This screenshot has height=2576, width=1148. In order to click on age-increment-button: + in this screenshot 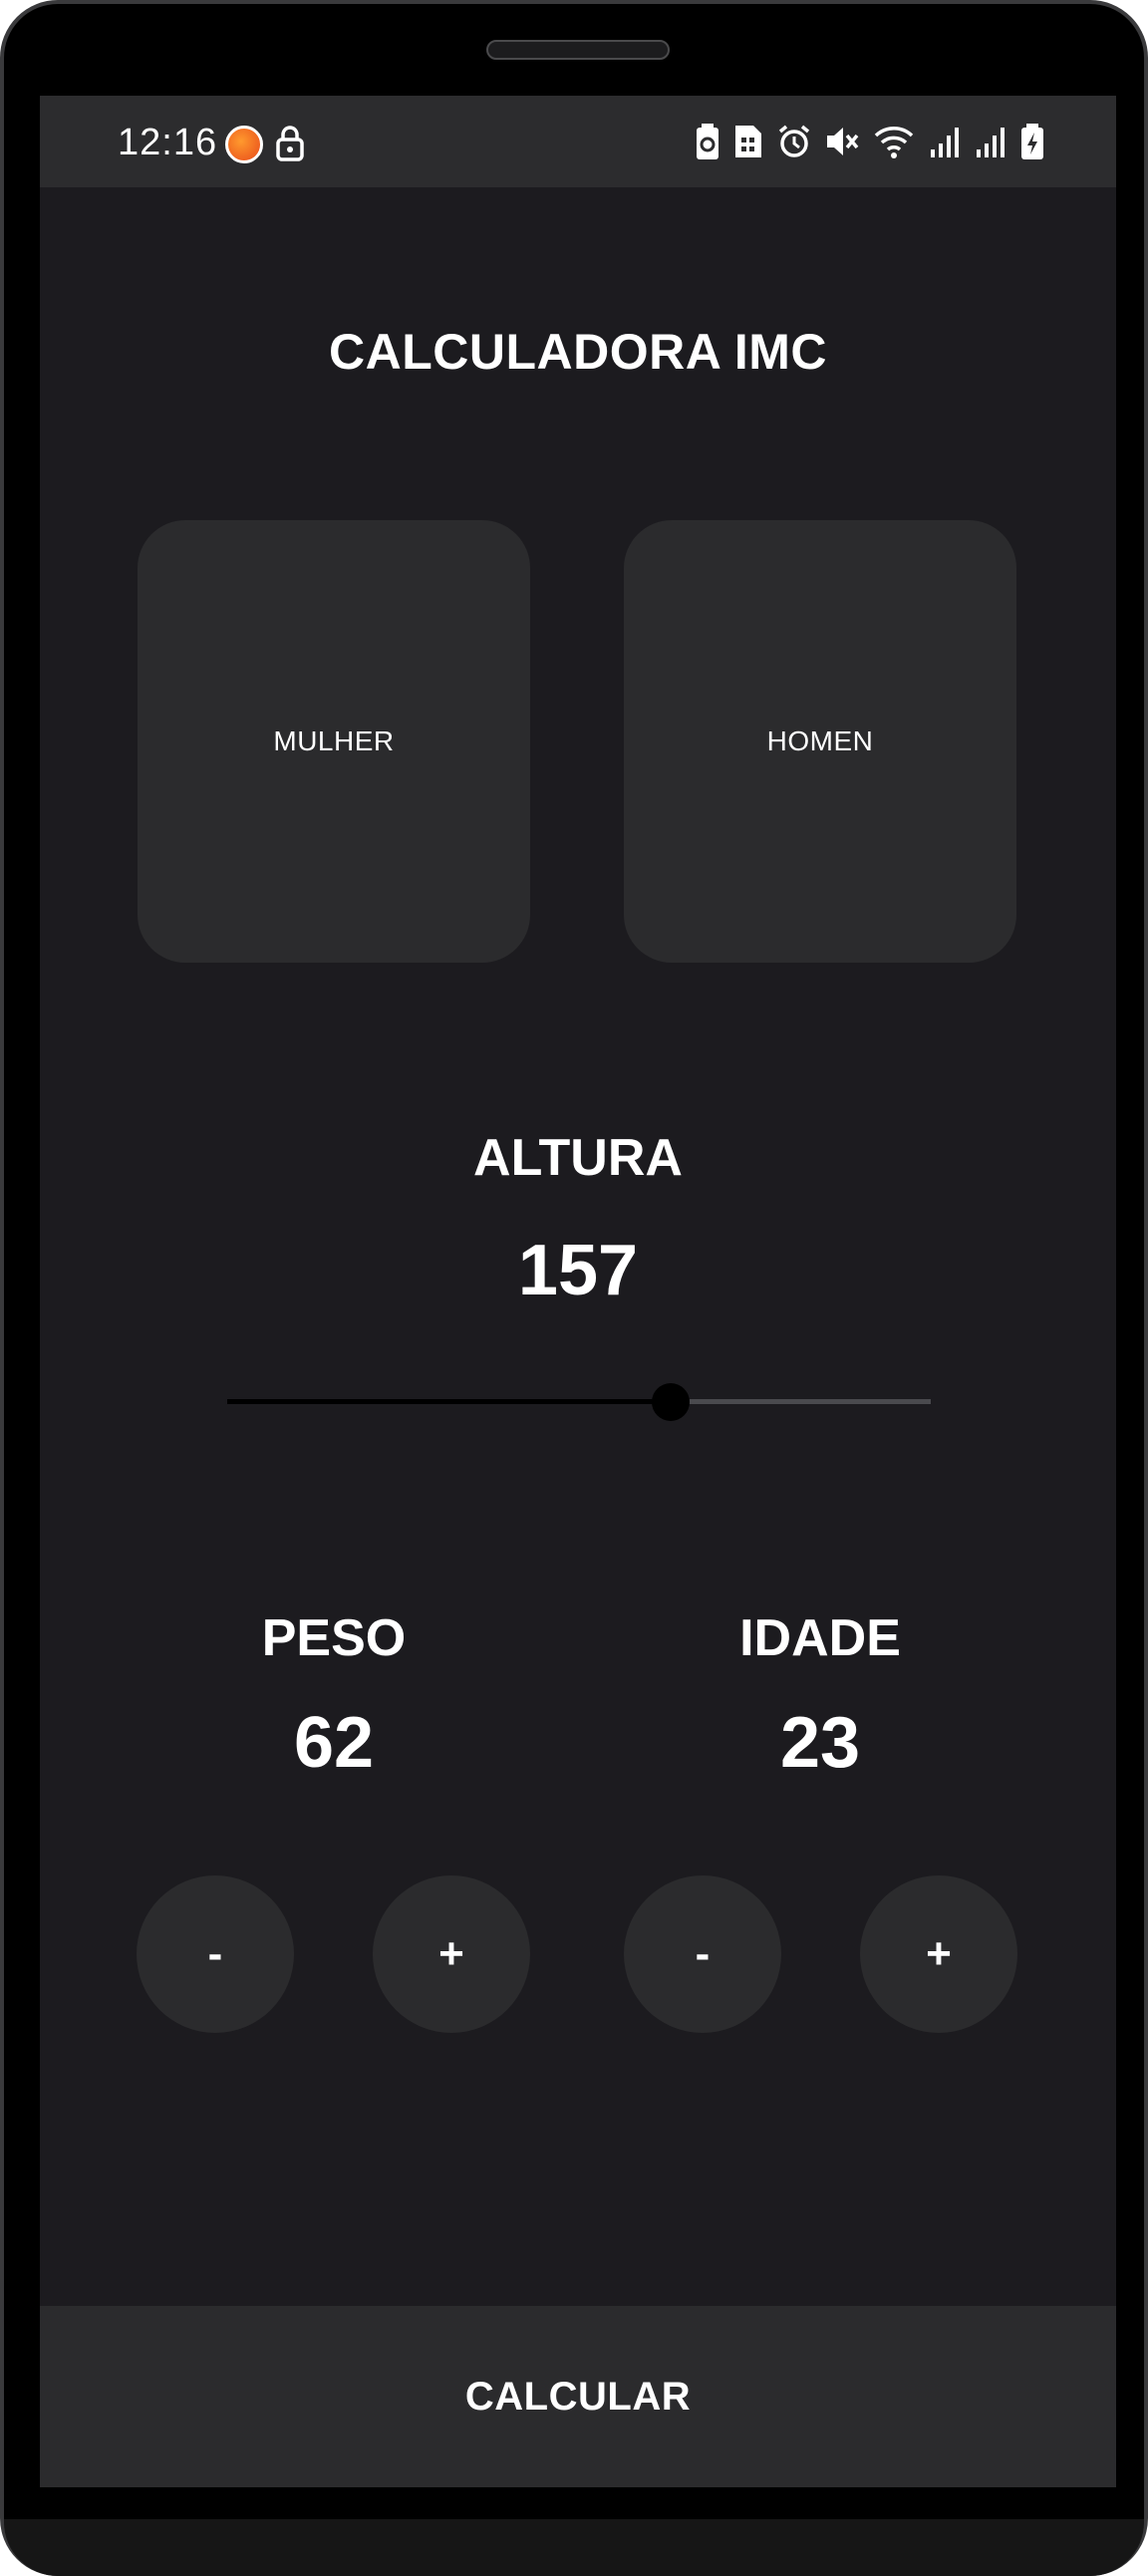, I will do `click(938, 1954)`.